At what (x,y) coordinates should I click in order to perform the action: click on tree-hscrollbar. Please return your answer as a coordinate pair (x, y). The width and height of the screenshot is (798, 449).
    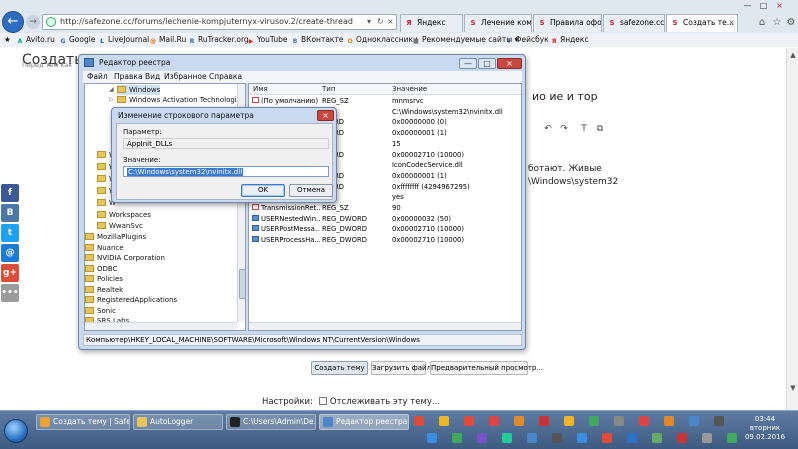
    Looking at the image, I should click on (161, 326).